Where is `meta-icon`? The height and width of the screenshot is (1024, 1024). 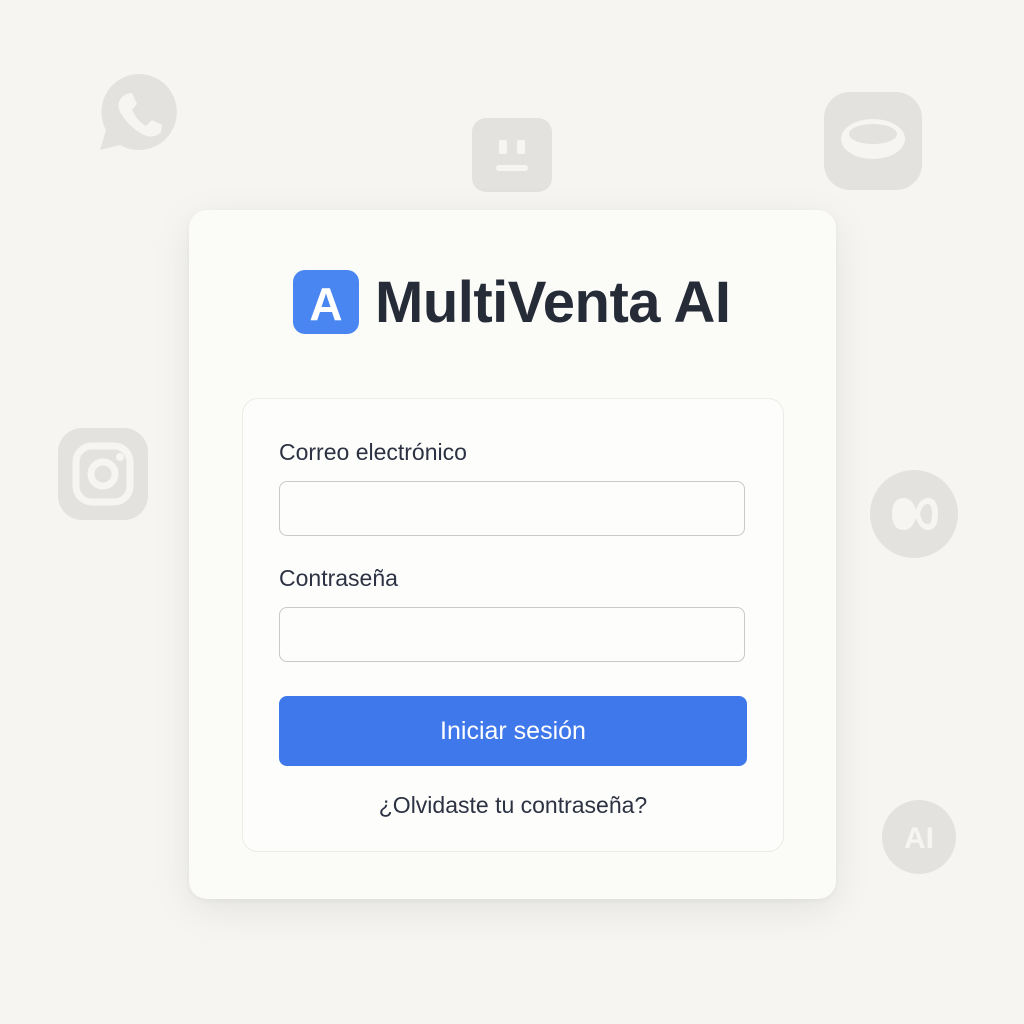
meta-icon is located at coordinates (914, 514).